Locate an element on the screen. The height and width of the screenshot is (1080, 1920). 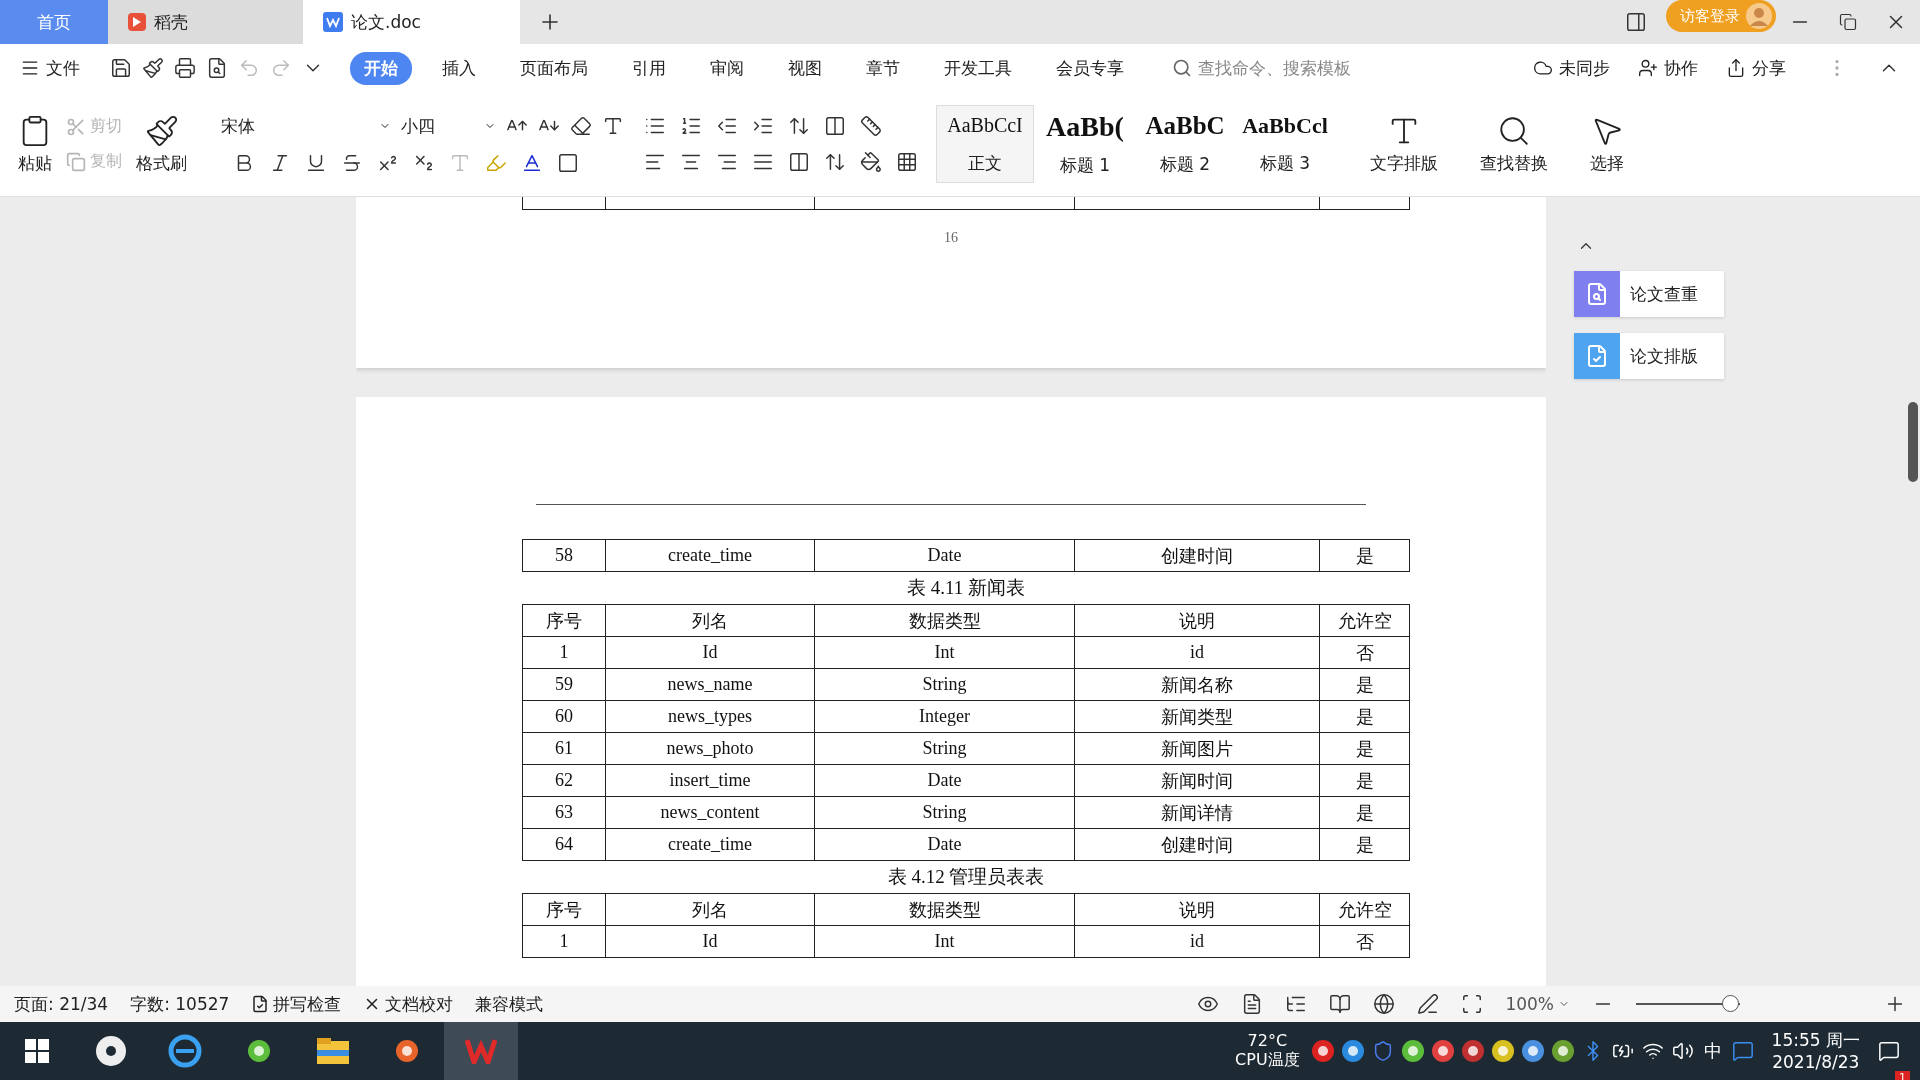
ribbon-tab: 引用 is located at coordinates (649, 68).